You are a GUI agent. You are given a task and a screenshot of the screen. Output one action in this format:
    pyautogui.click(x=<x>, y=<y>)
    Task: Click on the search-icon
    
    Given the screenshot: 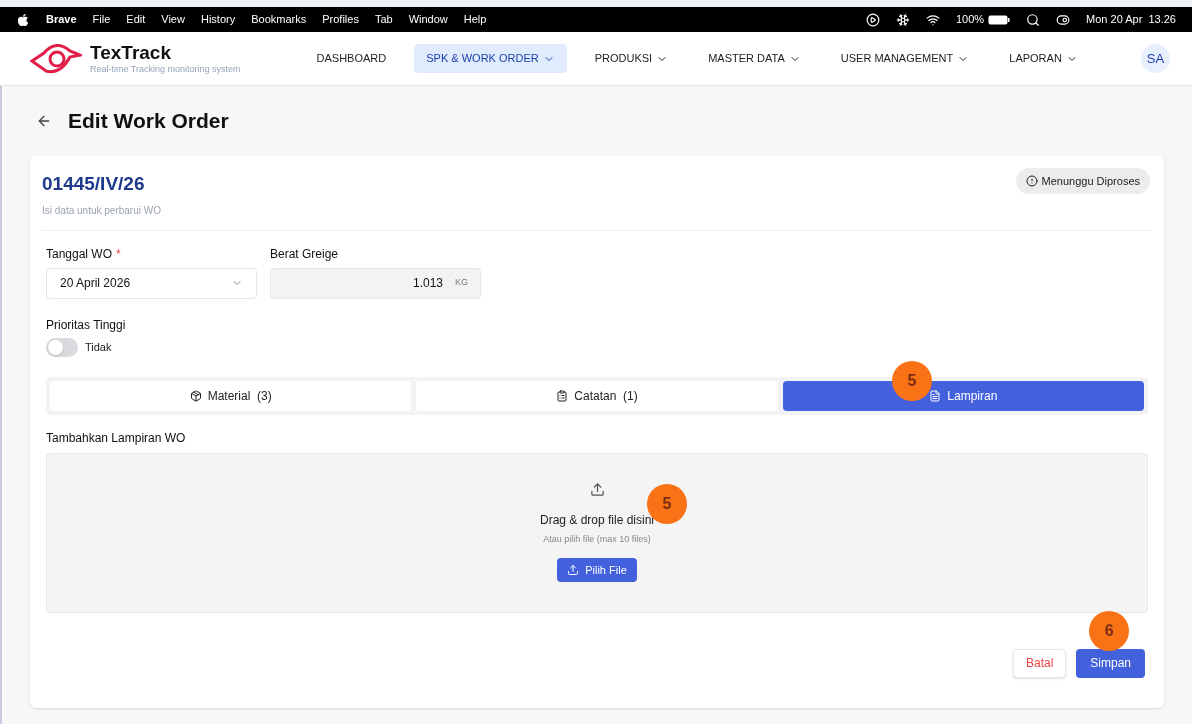 What is the action you would take?
    pyautogui.click(x=1033, y=19)
    